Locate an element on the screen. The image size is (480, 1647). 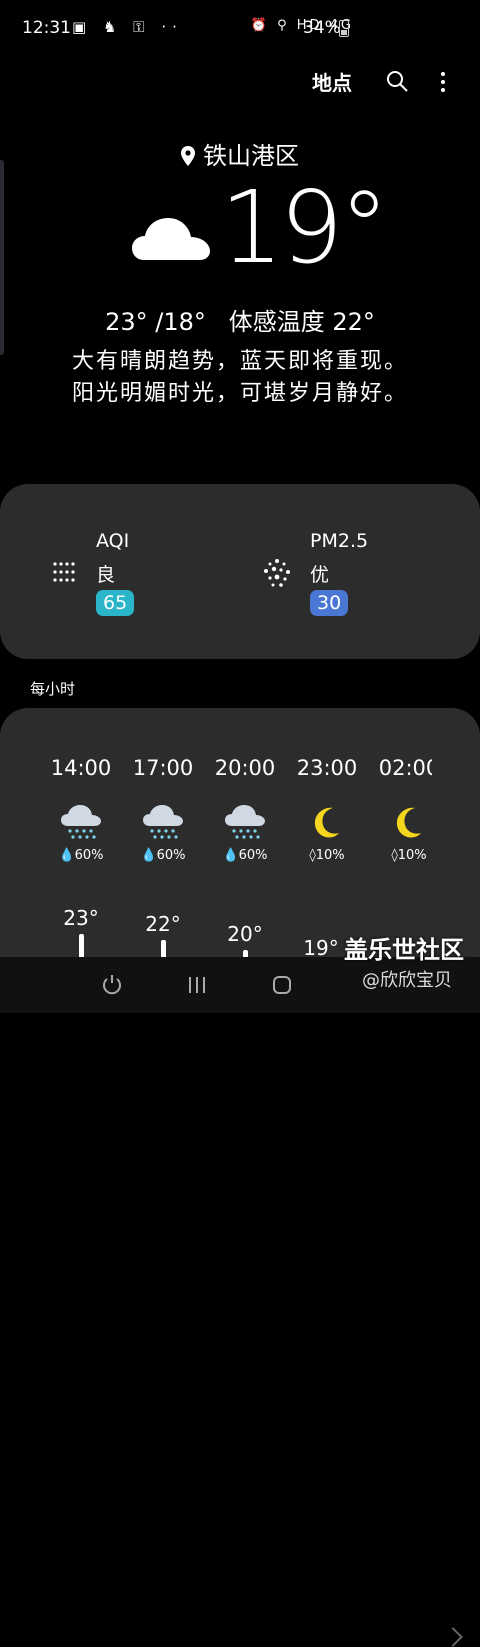
city-row: 铁山港区 is located at coordinates (240, 153).